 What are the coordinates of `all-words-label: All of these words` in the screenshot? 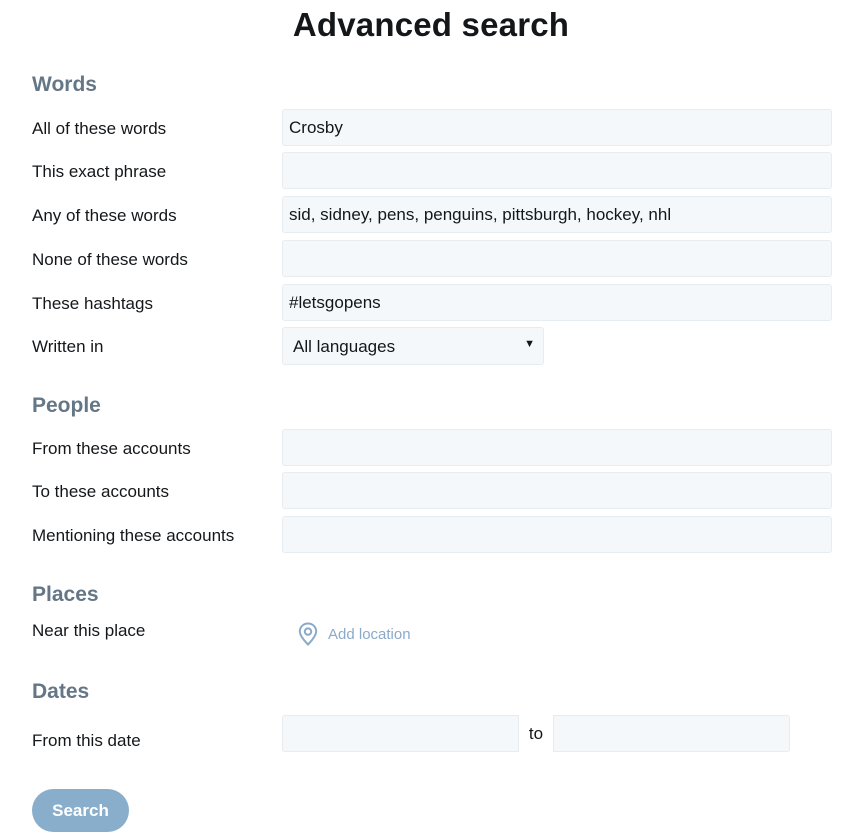 It's located at (99, 128).